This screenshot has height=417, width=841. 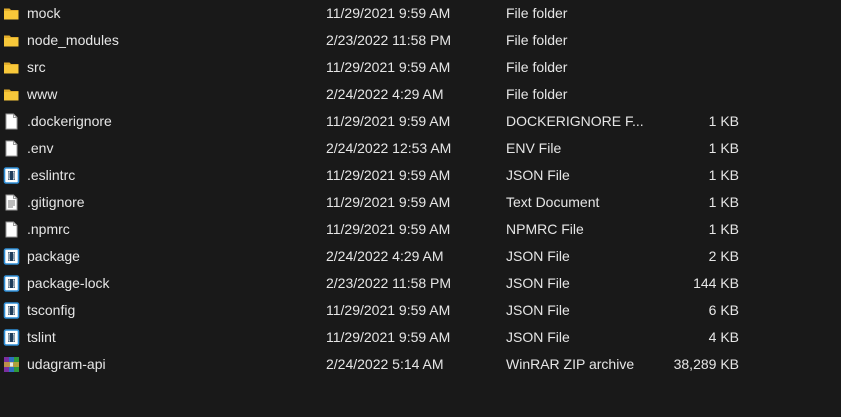 What do you see at coordinates (73, 40) in the screenshot?
I see `file-name: node_modules` at bounding box center [73, 40].